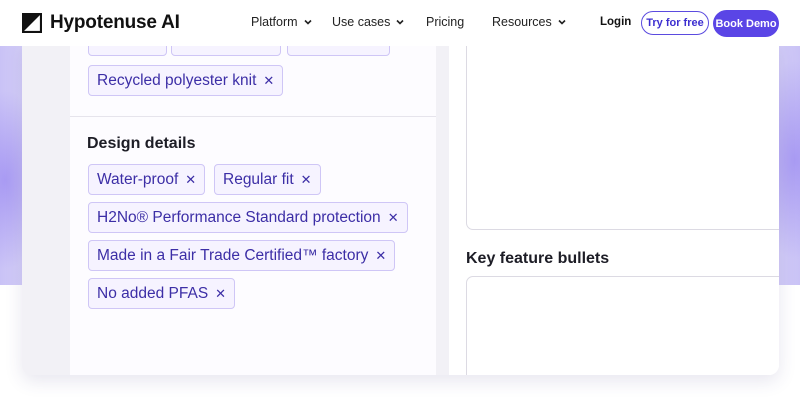 The height and width of the screenshot is (420, 800). I want to click on tag-water-proof: Water-proof ✕, so click(147, 179).